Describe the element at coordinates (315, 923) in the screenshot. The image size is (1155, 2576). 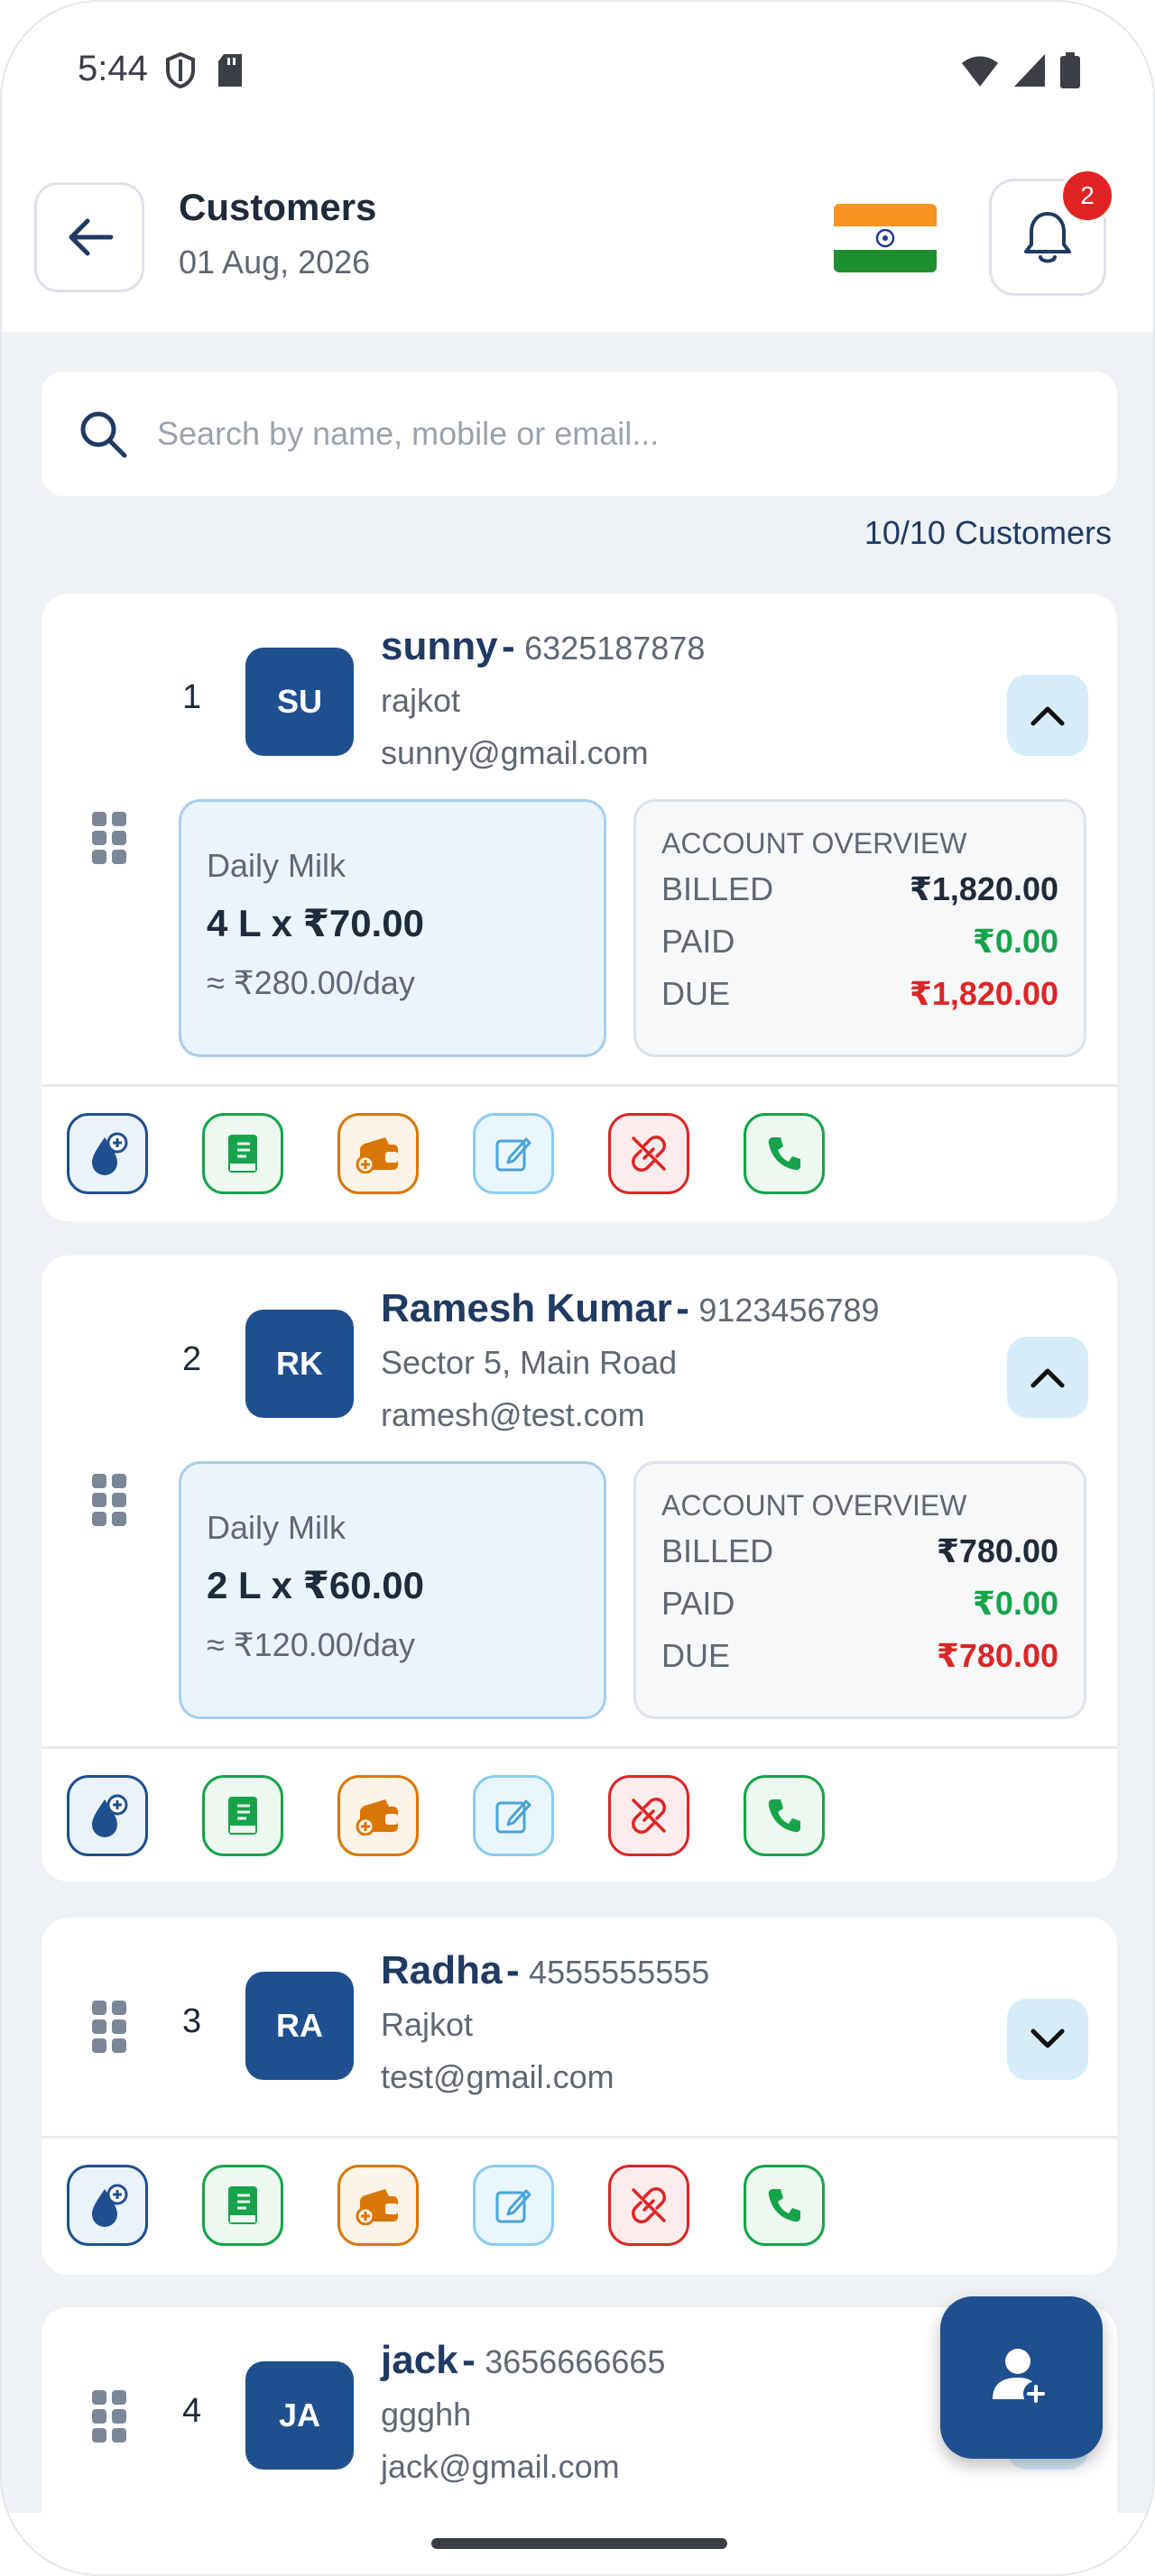
I see `daily-milk-qty: 4 L x ₹70.00` at that location.